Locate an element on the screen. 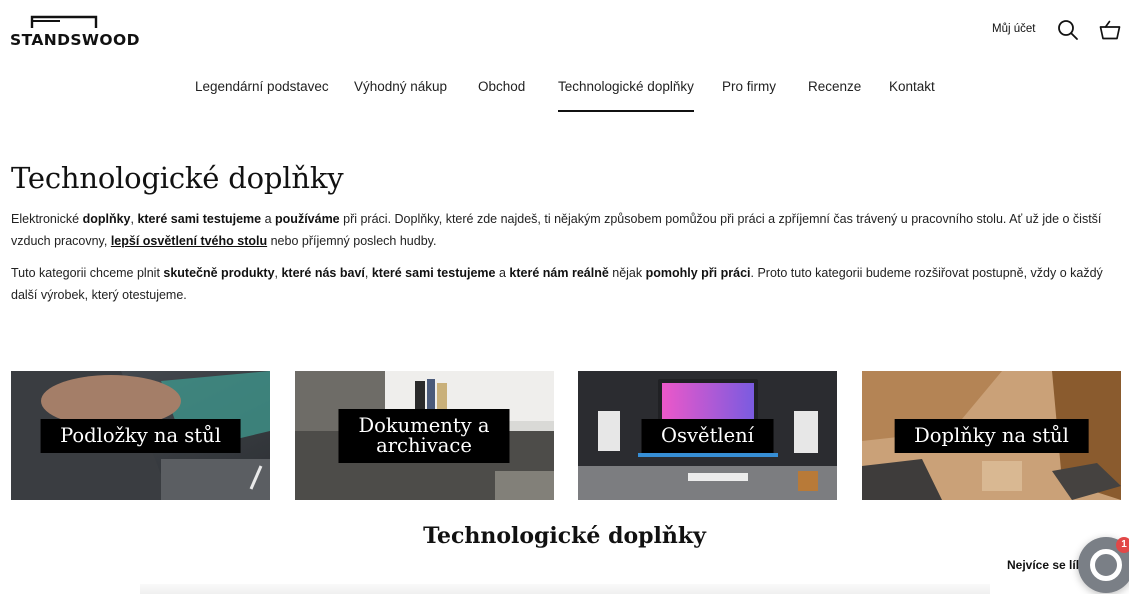 The height and width of the screenshot is (594, 1129). category-card-desk-pads: Podložky na stůl is located at coordinates (140, 435).